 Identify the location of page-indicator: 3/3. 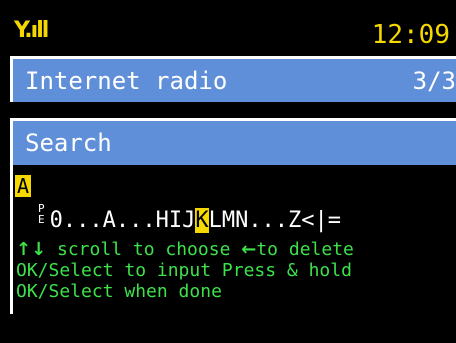
(434, 81).